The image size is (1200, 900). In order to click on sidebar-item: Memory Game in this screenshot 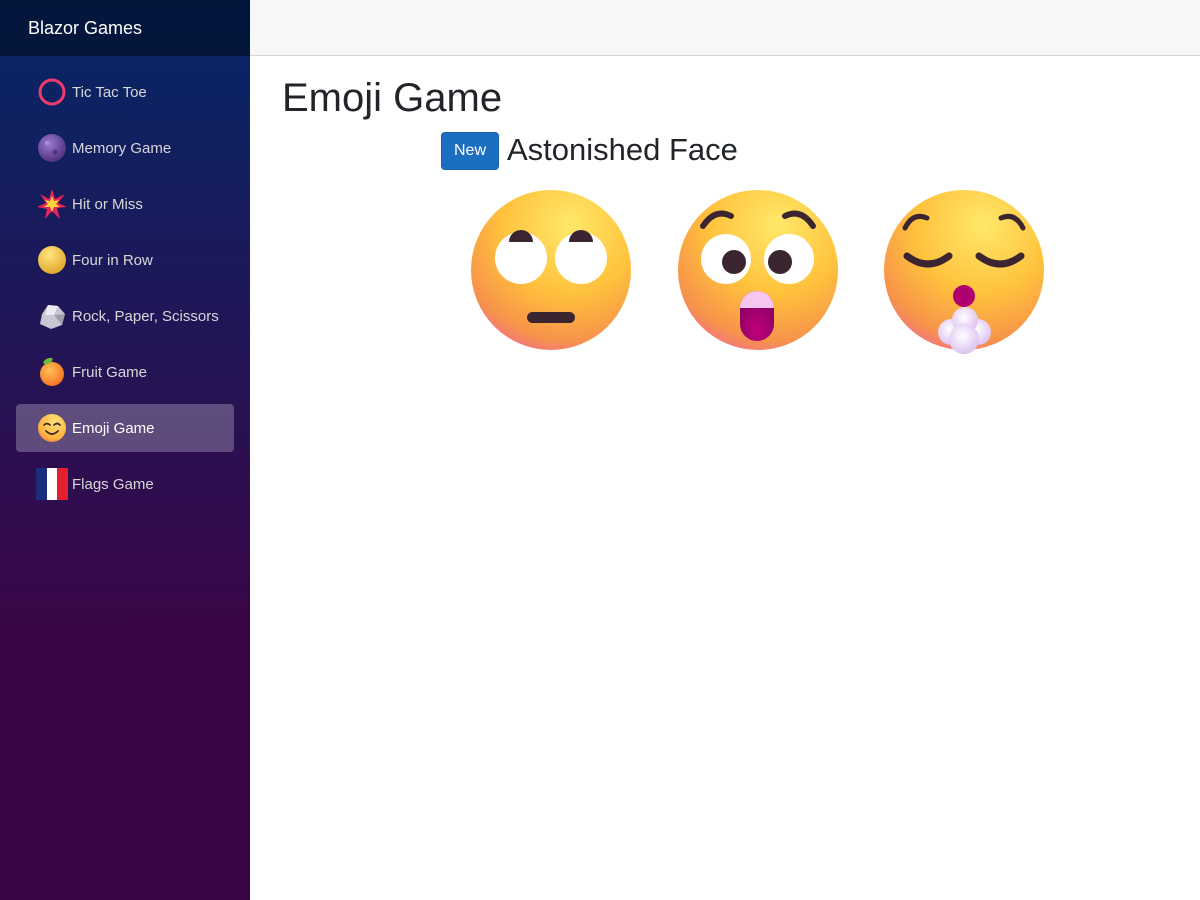, I will do `click(125, 152)`.